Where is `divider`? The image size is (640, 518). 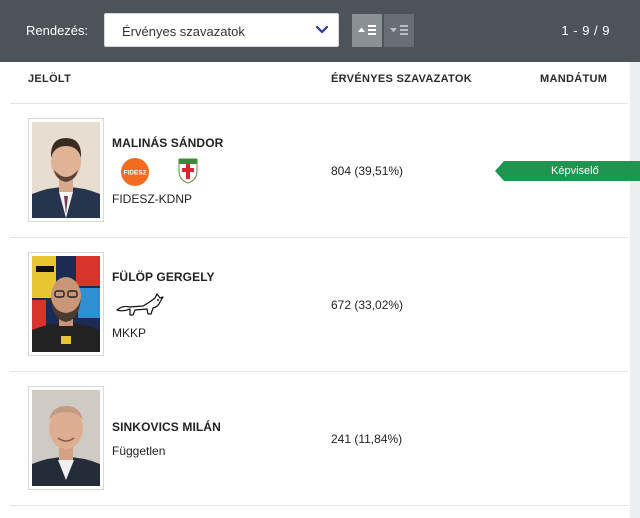 divider is located at coordinates (319, 505).